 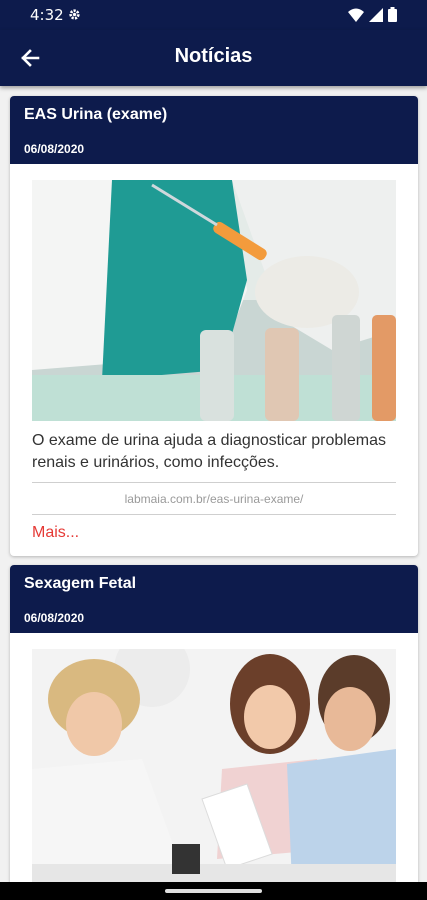 I want to click on signal-icon, so click(x=376, y=14).